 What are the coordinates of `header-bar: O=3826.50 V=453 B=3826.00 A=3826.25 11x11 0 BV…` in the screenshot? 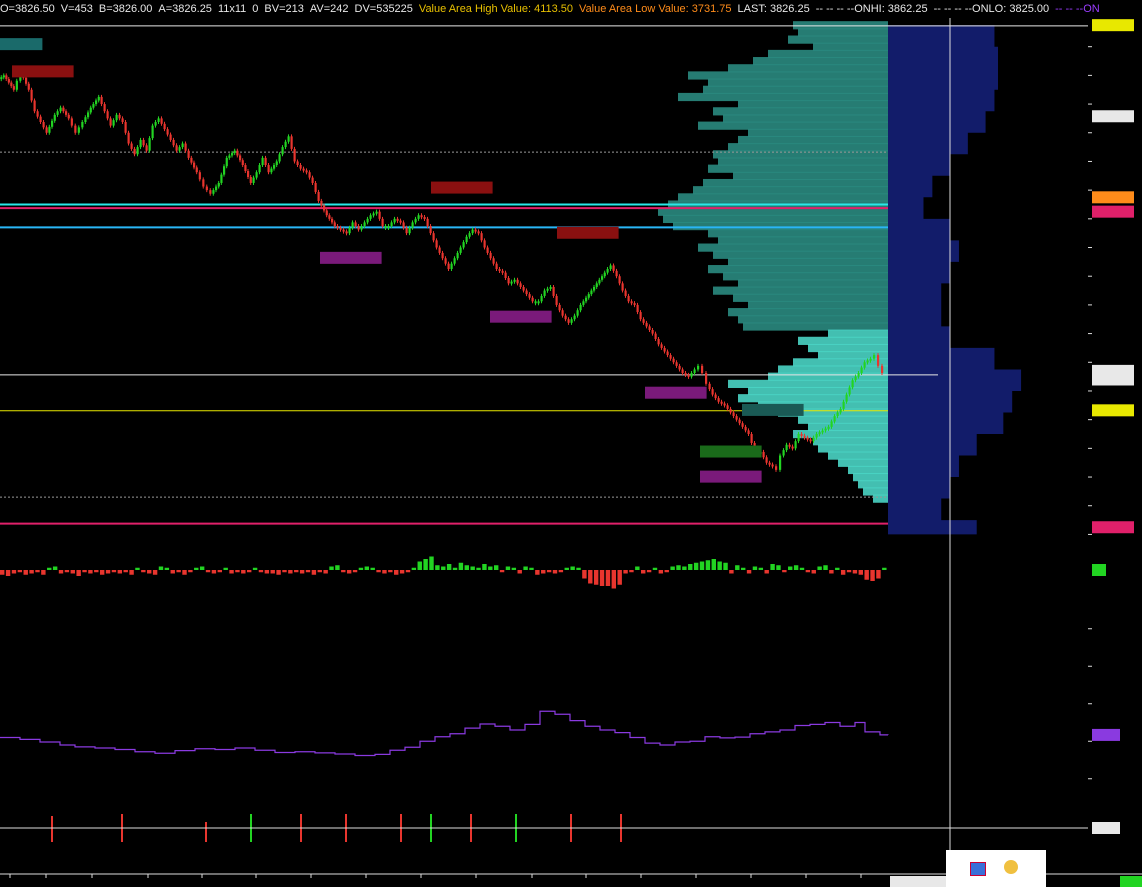 It's located at (571, 9).